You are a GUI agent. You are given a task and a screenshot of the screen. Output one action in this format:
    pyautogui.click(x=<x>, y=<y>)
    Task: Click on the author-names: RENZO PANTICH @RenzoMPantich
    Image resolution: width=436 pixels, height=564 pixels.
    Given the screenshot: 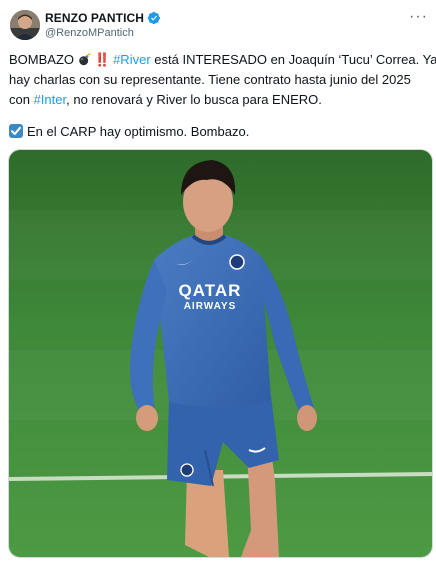 What is the action you would take?
    pyautogui.click(x=103, y=24)
    